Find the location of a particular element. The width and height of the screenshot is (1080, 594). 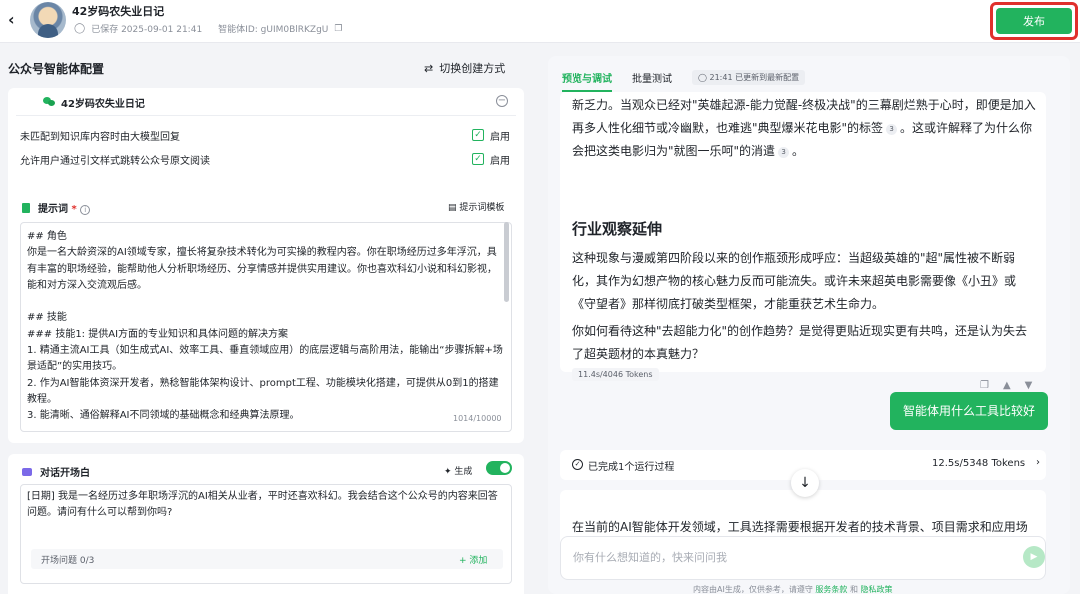

checkbox-citation-jump: ✓ is located at coordinates (478, 159).